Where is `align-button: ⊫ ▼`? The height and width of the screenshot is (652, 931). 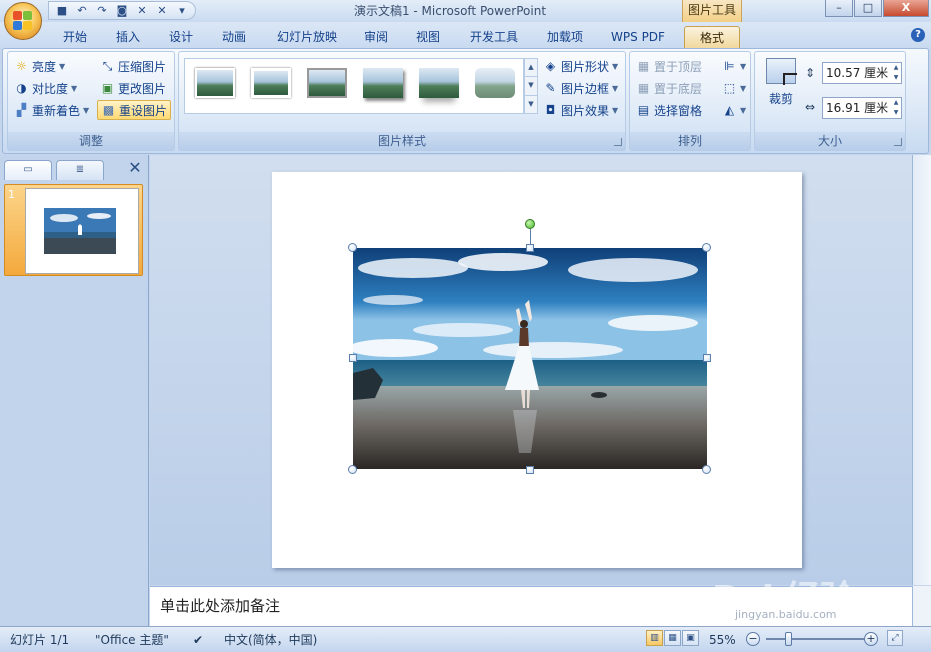 align-button: ⊫ ▼ is located at coordinates (734, 66).